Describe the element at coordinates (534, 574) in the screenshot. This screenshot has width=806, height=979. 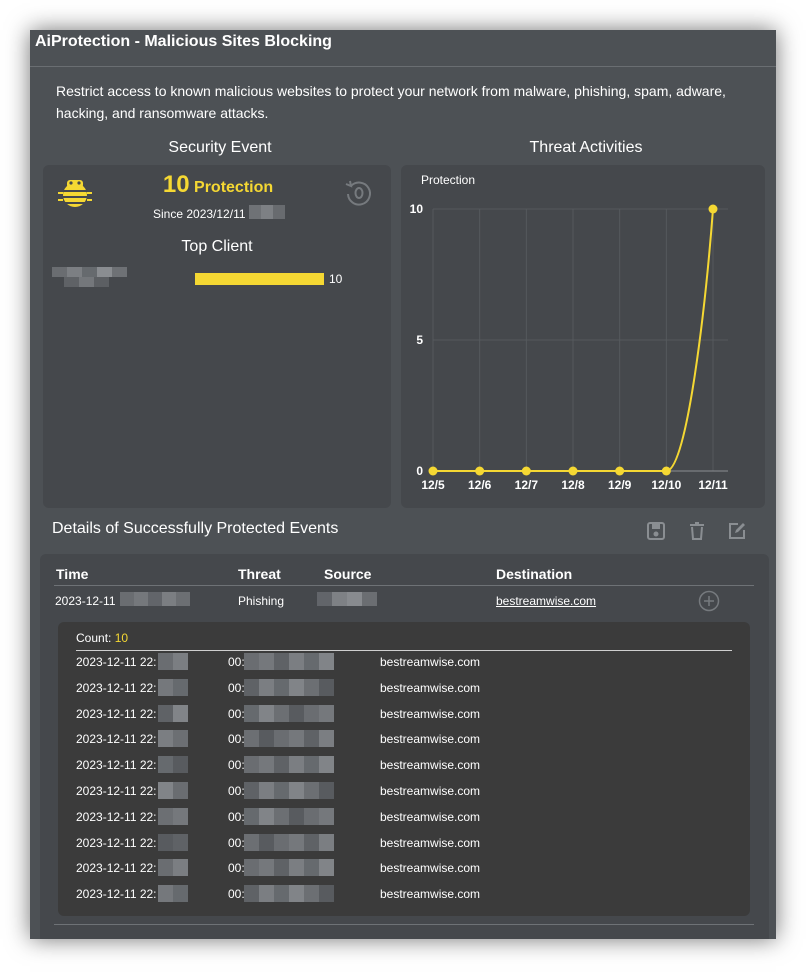
I see `column-destination: Destination` at that location.